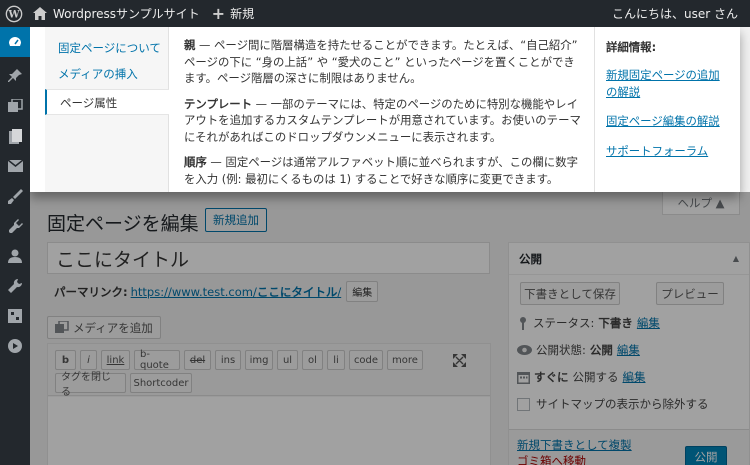 Image resolution: width=750 pixels, height=465 pixels. I want to click on comments-menu-item, so click(15, 166).